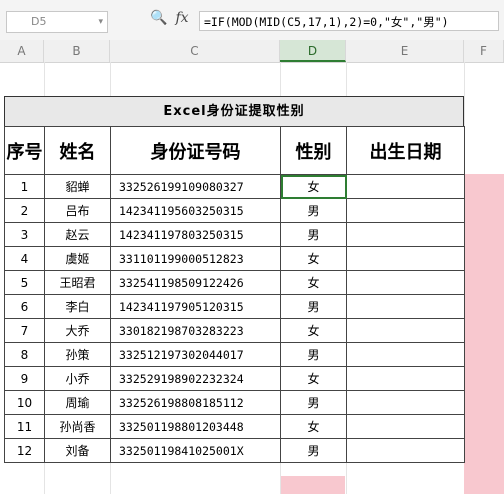 The image size is (504, 494). I want to click on cell-id-number: 331101199000512823, so click(195, 258).